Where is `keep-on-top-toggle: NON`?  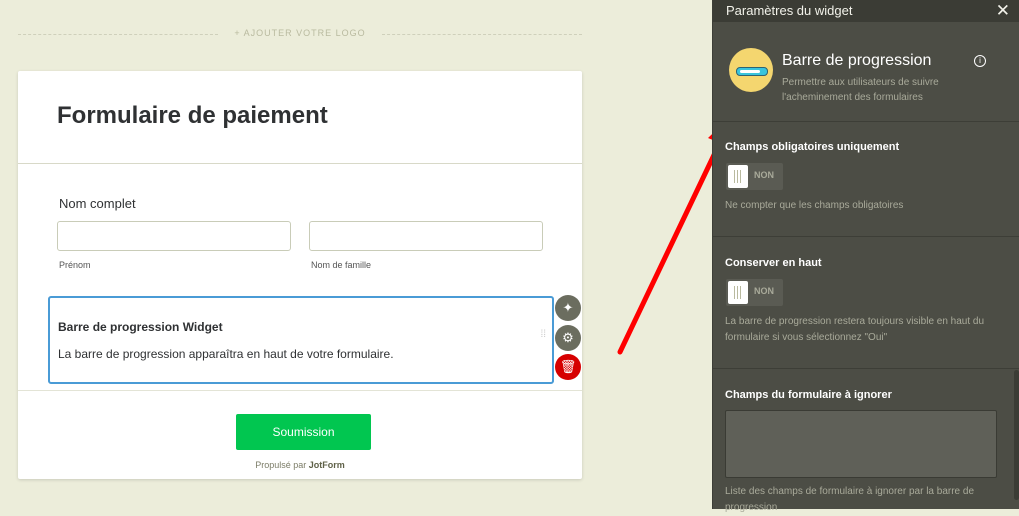 keep-on-top-toggle: NON is located at coordinates (754, 292).